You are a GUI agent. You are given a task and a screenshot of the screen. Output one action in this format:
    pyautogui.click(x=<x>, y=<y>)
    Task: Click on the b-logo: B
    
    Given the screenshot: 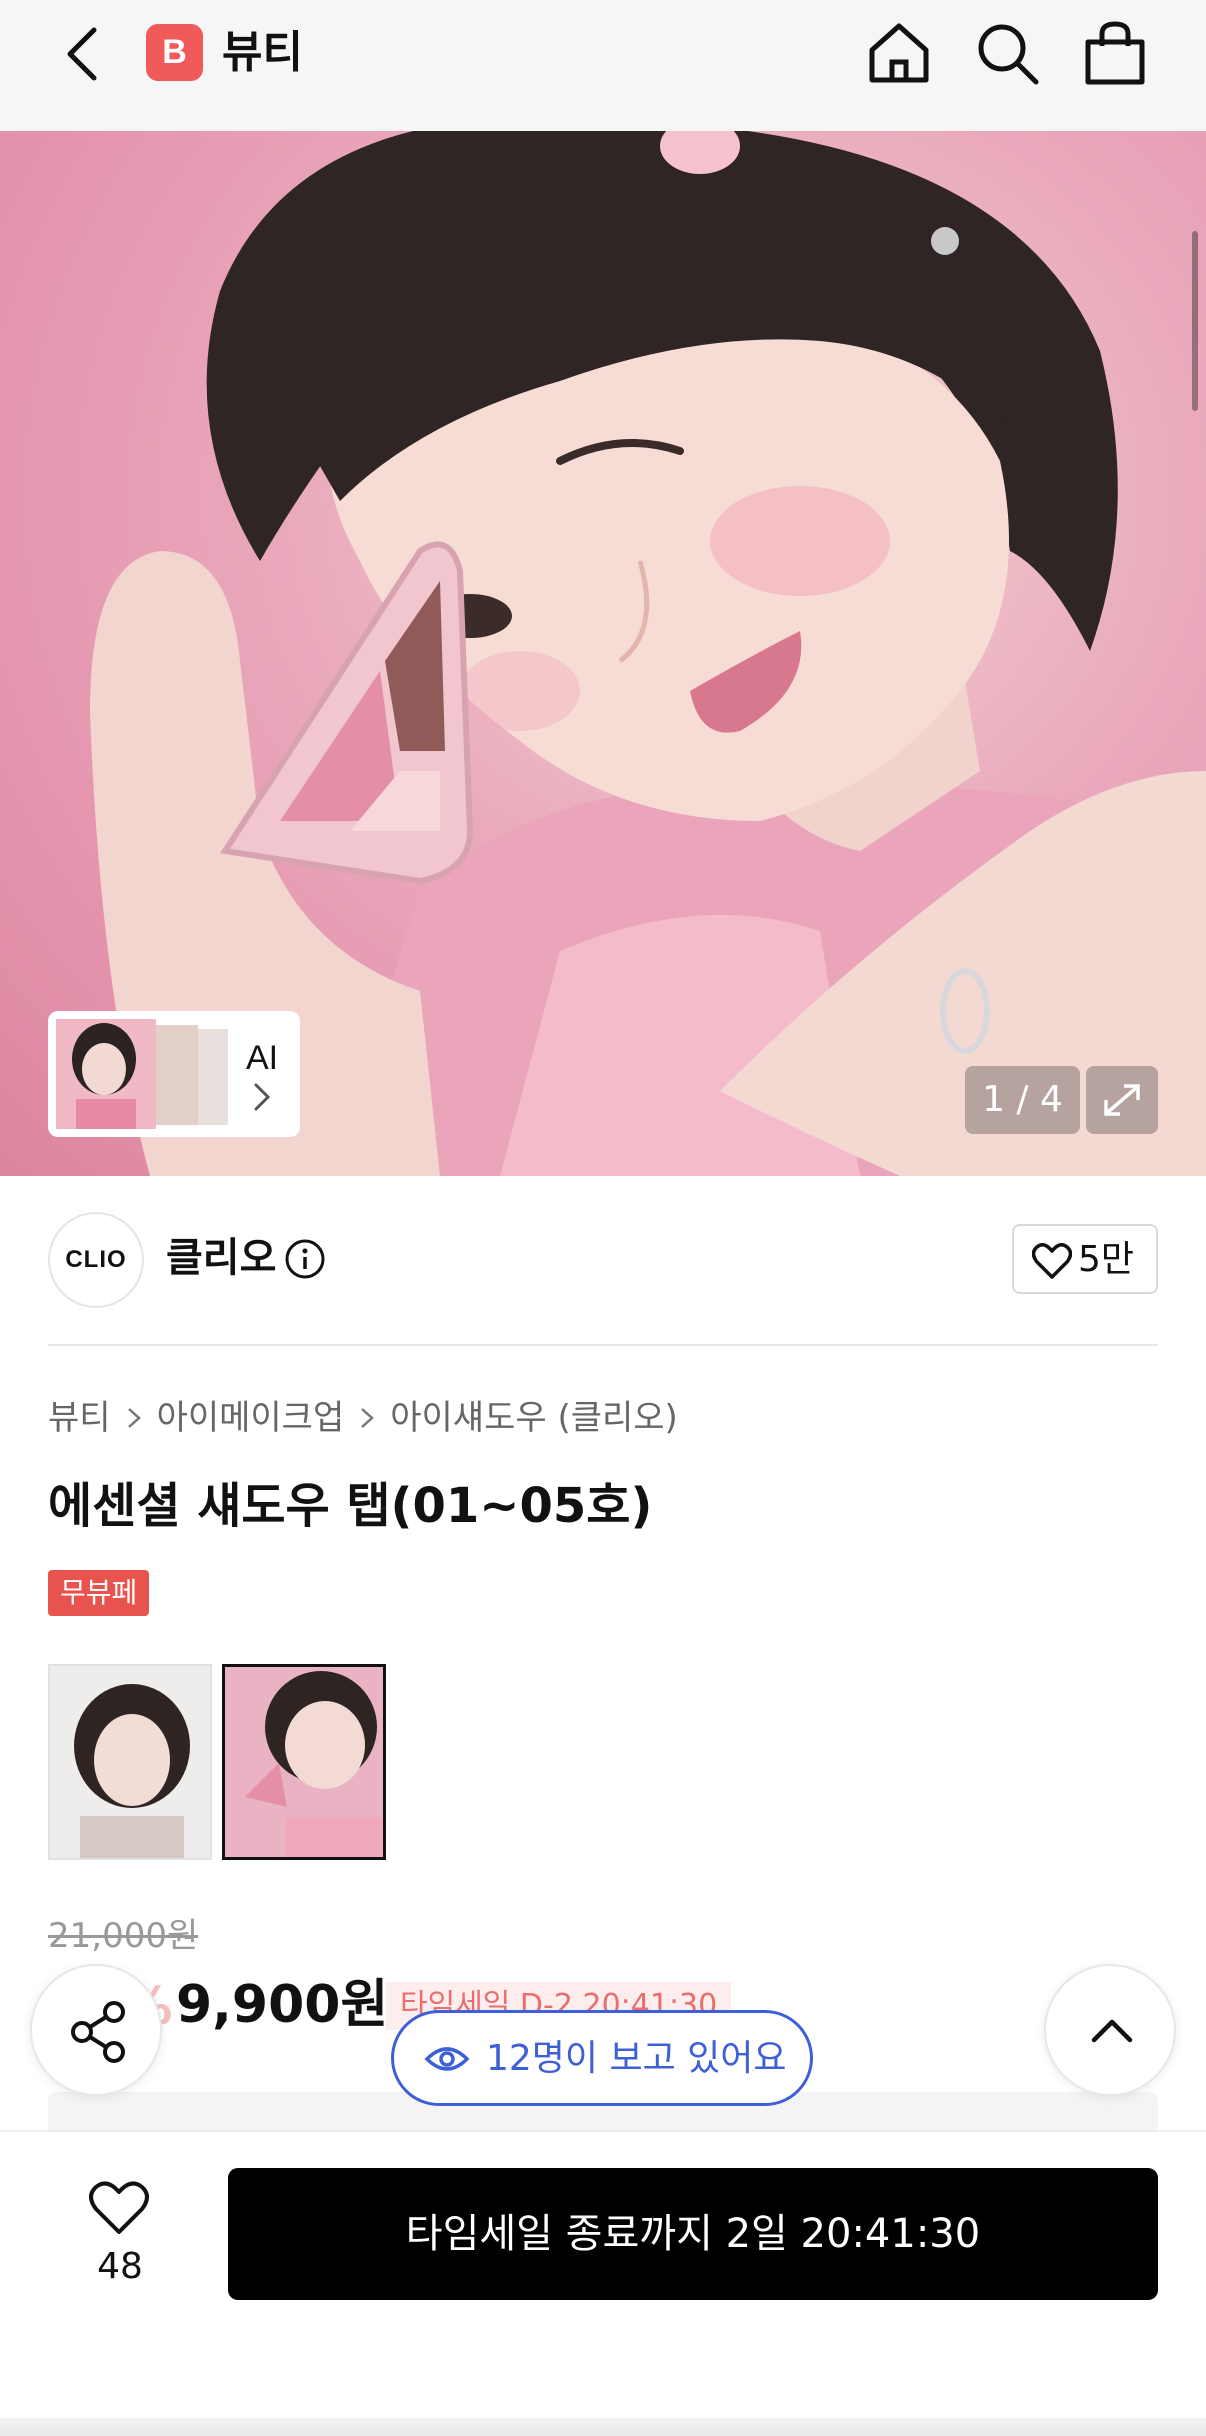 What is the action you would take?
    pyautogui.click(x=174, y=52)
    